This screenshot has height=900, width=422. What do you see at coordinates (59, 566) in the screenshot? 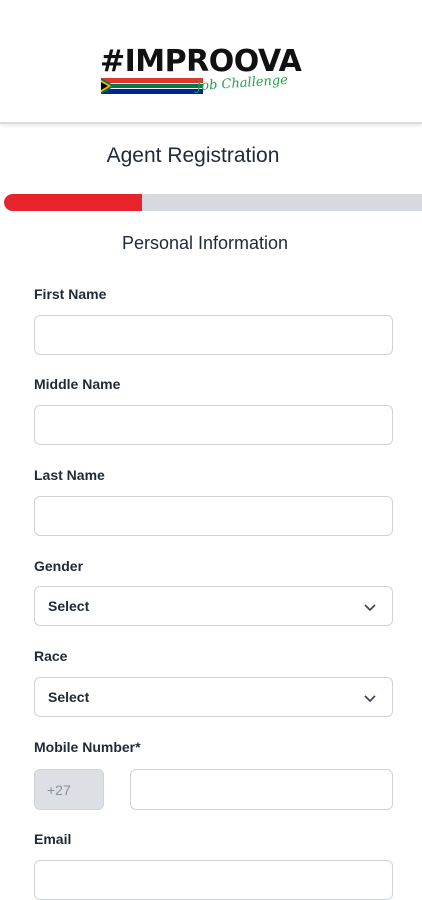
I see `gender-label: Gender` at bounding box center [59, 566].